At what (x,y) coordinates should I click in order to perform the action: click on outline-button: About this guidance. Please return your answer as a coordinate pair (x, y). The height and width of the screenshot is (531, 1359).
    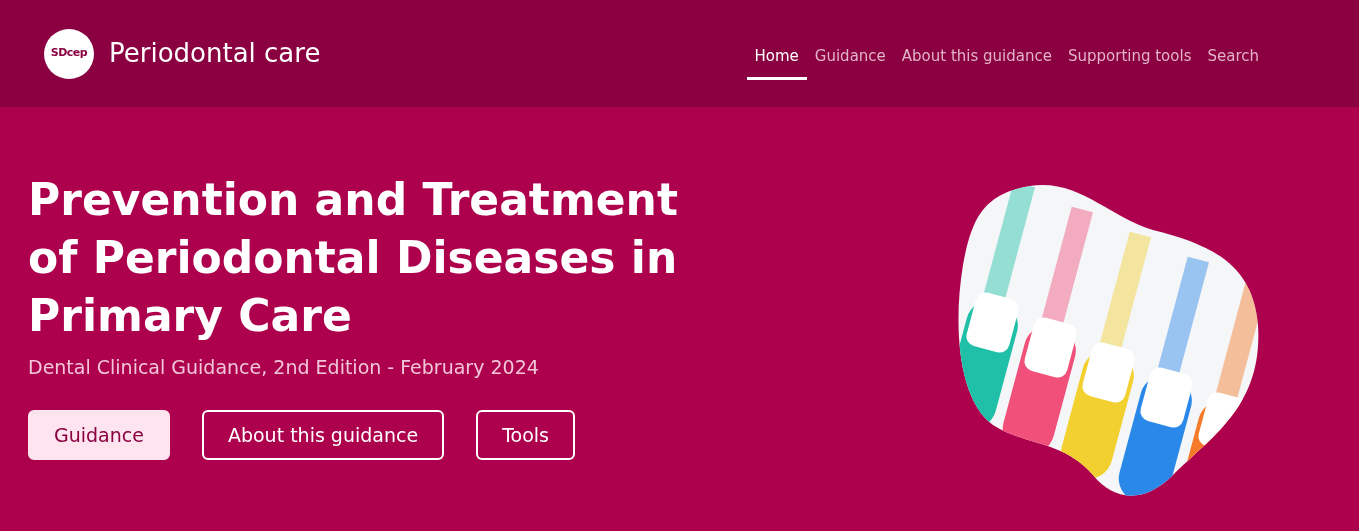
    Looking at the image, I should click on (323, 434).